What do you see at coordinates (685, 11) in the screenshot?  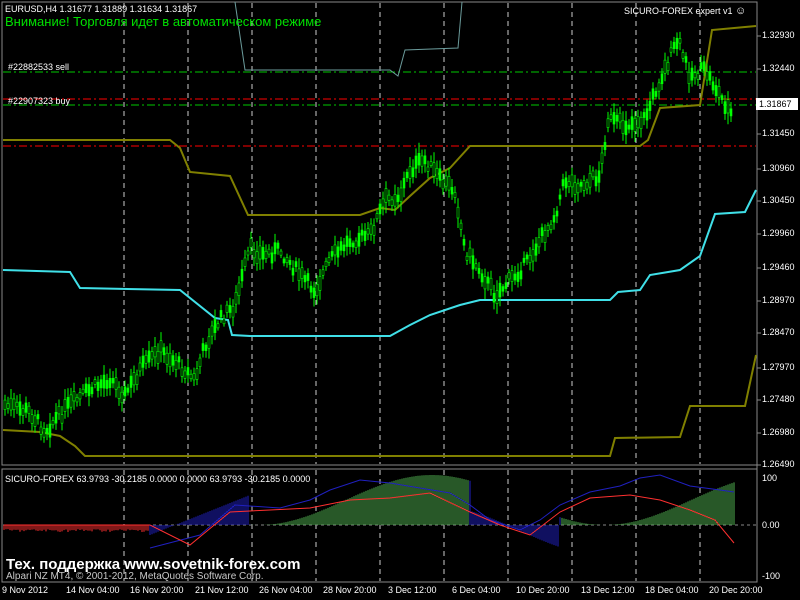 I see `expert-name: SICURO-FOREX expert v1 ☺` at bounding box center [685, 11].